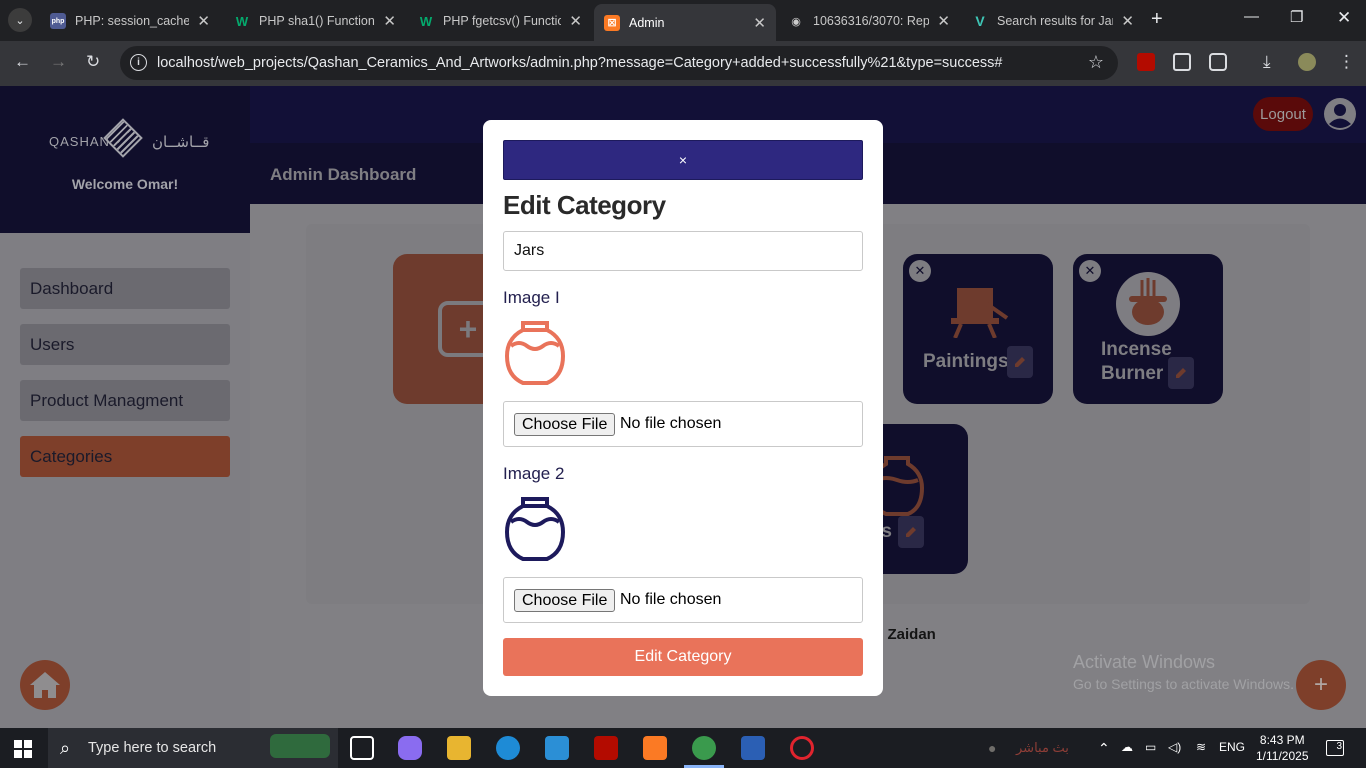  Describe the element at coordinates (1053, 21) in the screenshot. I see `browser-tab: V Search results for Jar ✕` at that location.